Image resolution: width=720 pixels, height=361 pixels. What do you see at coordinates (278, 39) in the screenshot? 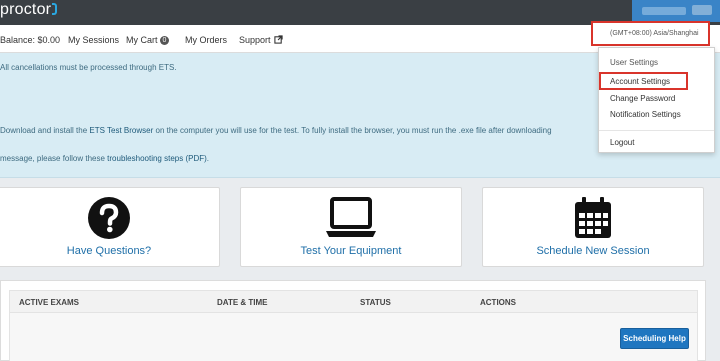
I see `external-link-icon` at bounding box center [278, 39].